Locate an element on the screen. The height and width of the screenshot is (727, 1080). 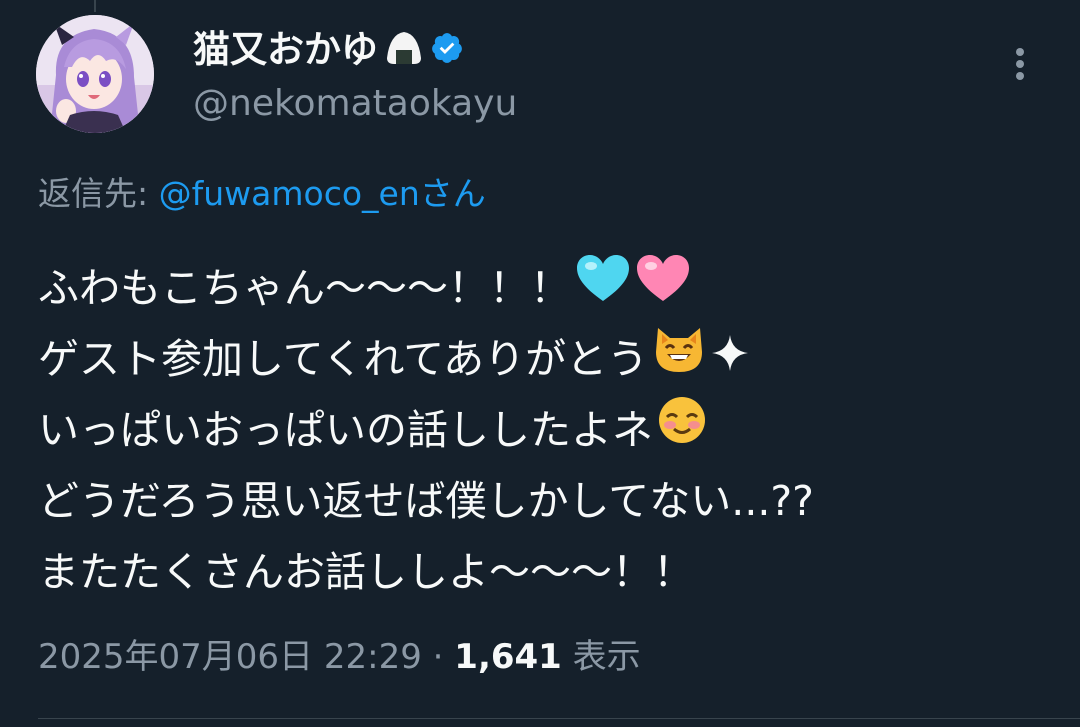
sparkle-icon is located at coordinates (730, 359).